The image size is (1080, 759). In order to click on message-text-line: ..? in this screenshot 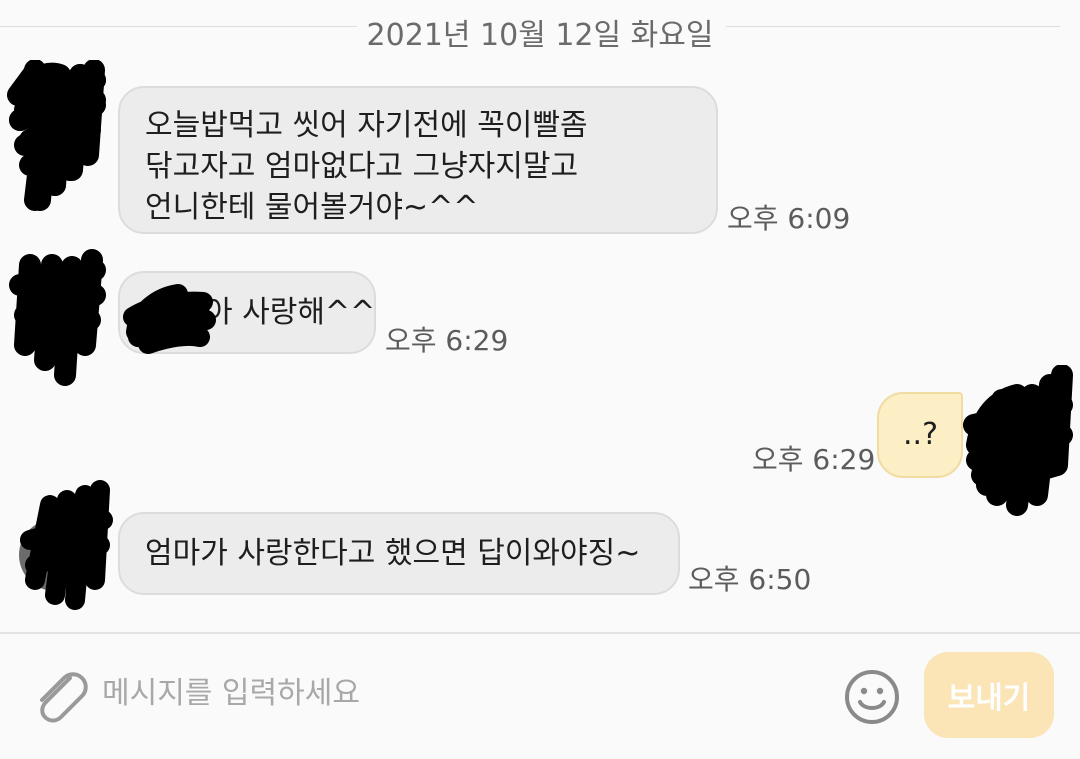, I will do `click(920, 434)`.